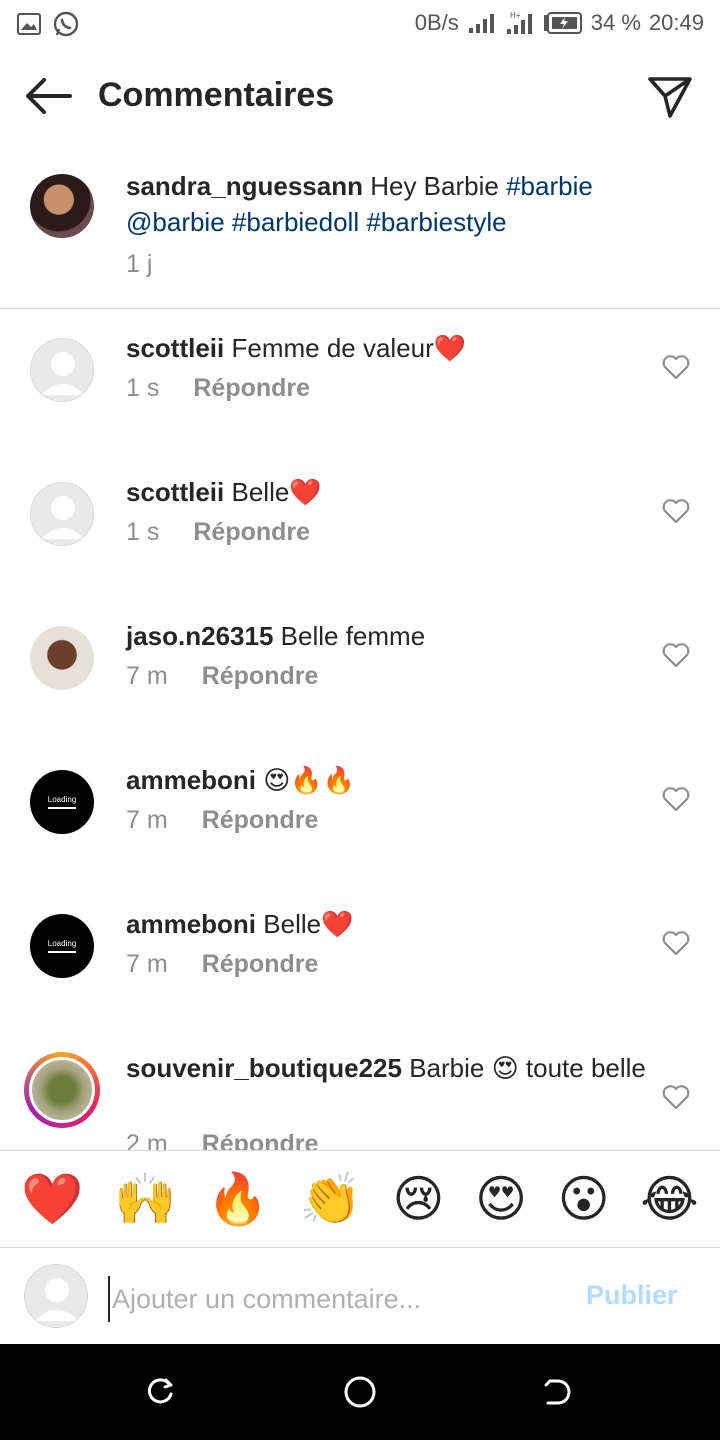 Image resolution: width=720 pixels, height=1440 pixels. Describe the element at coordinates (676, 22) in the screenshot. I see `clock: 20:49` at that location.